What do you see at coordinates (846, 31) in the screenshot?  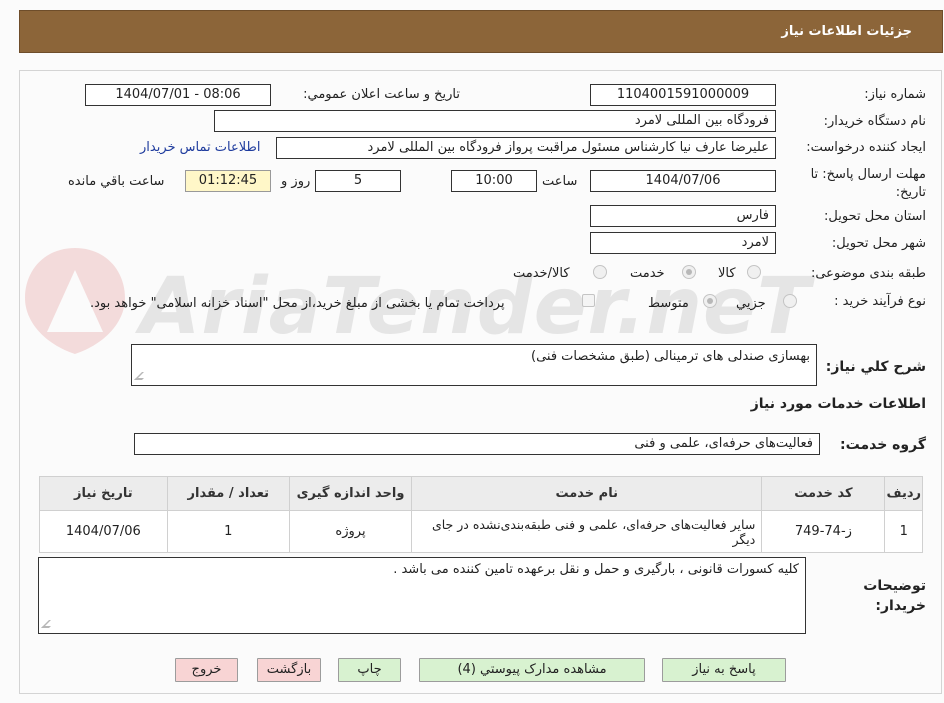 I see `page-title: جزئیات اطلاعات نیاز` at bounding box center [846, 31].